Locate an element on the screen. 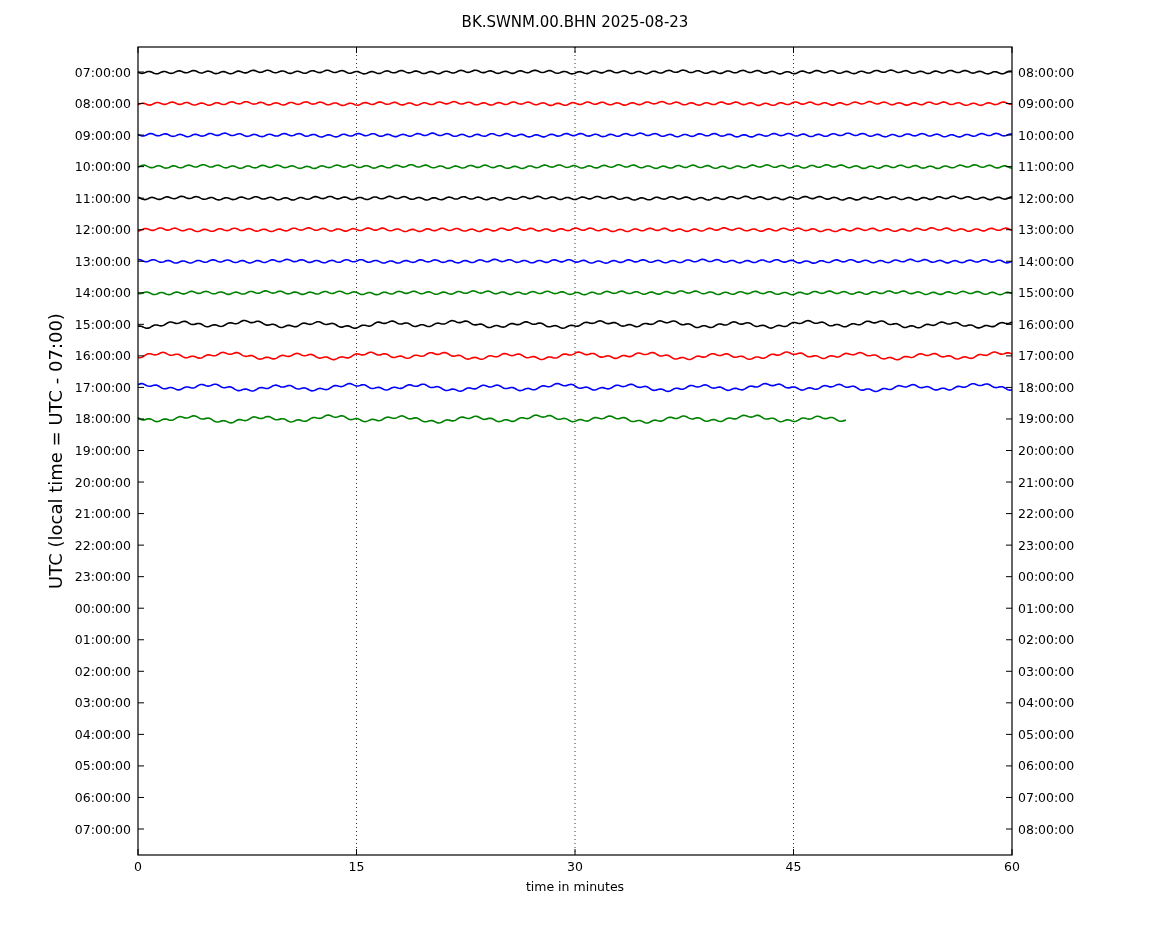 The height and width of the screenshot is (950, 1150). time-label: 15:00:00 is located at coordinates (102, 324).